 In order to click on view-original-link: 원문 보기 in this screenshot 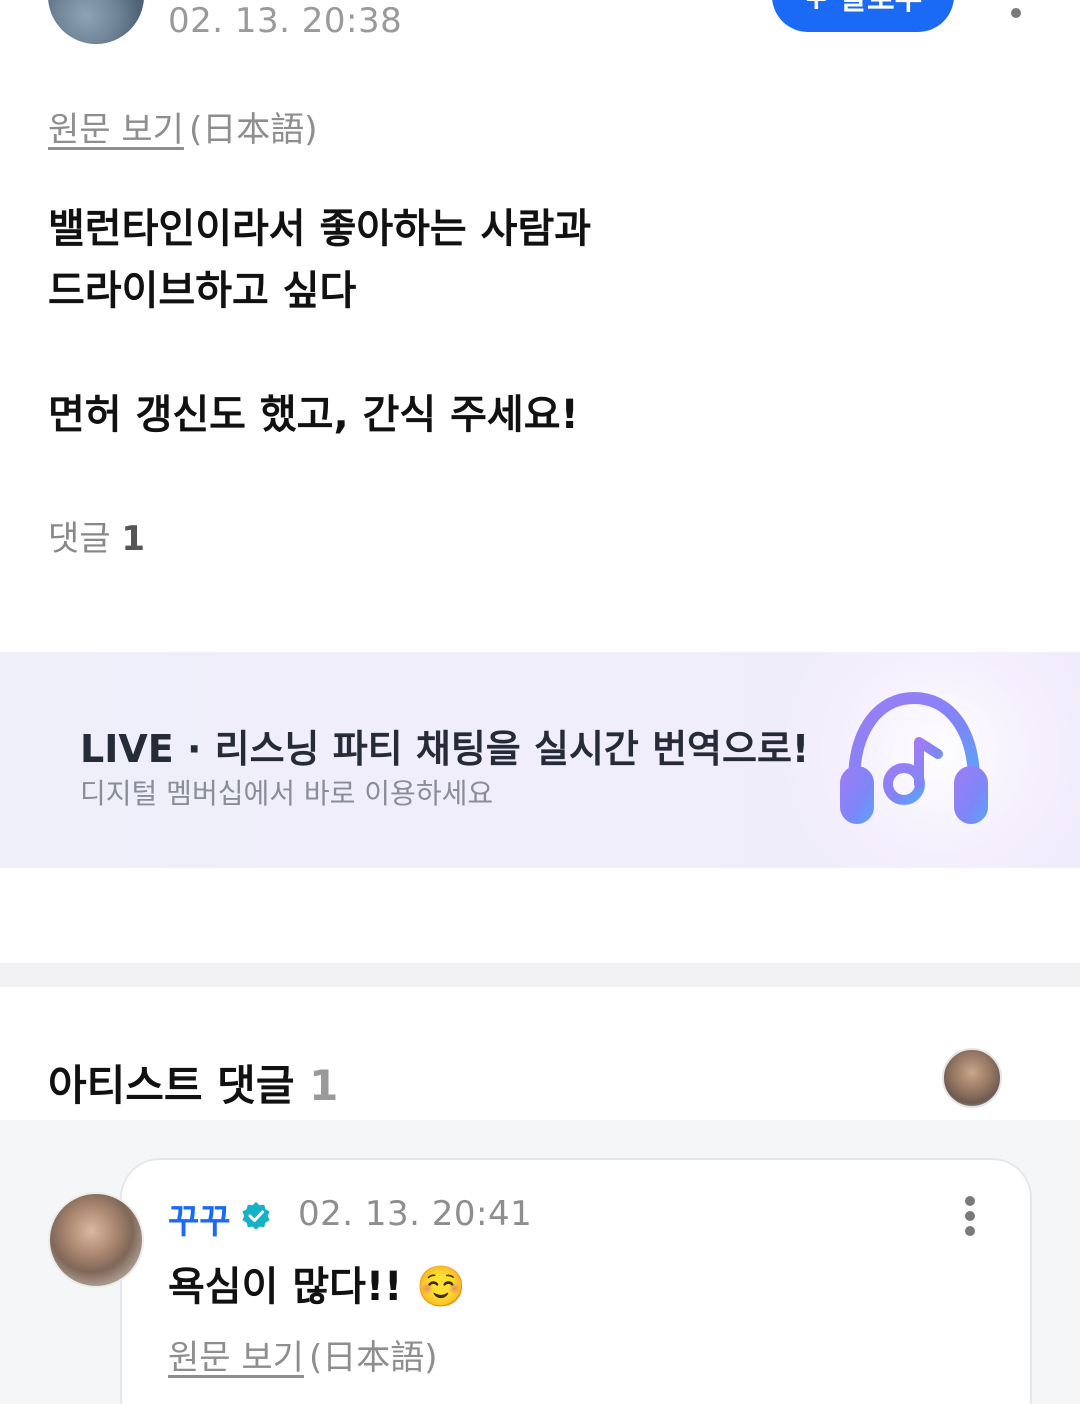, I will do `click(116, 130)`.